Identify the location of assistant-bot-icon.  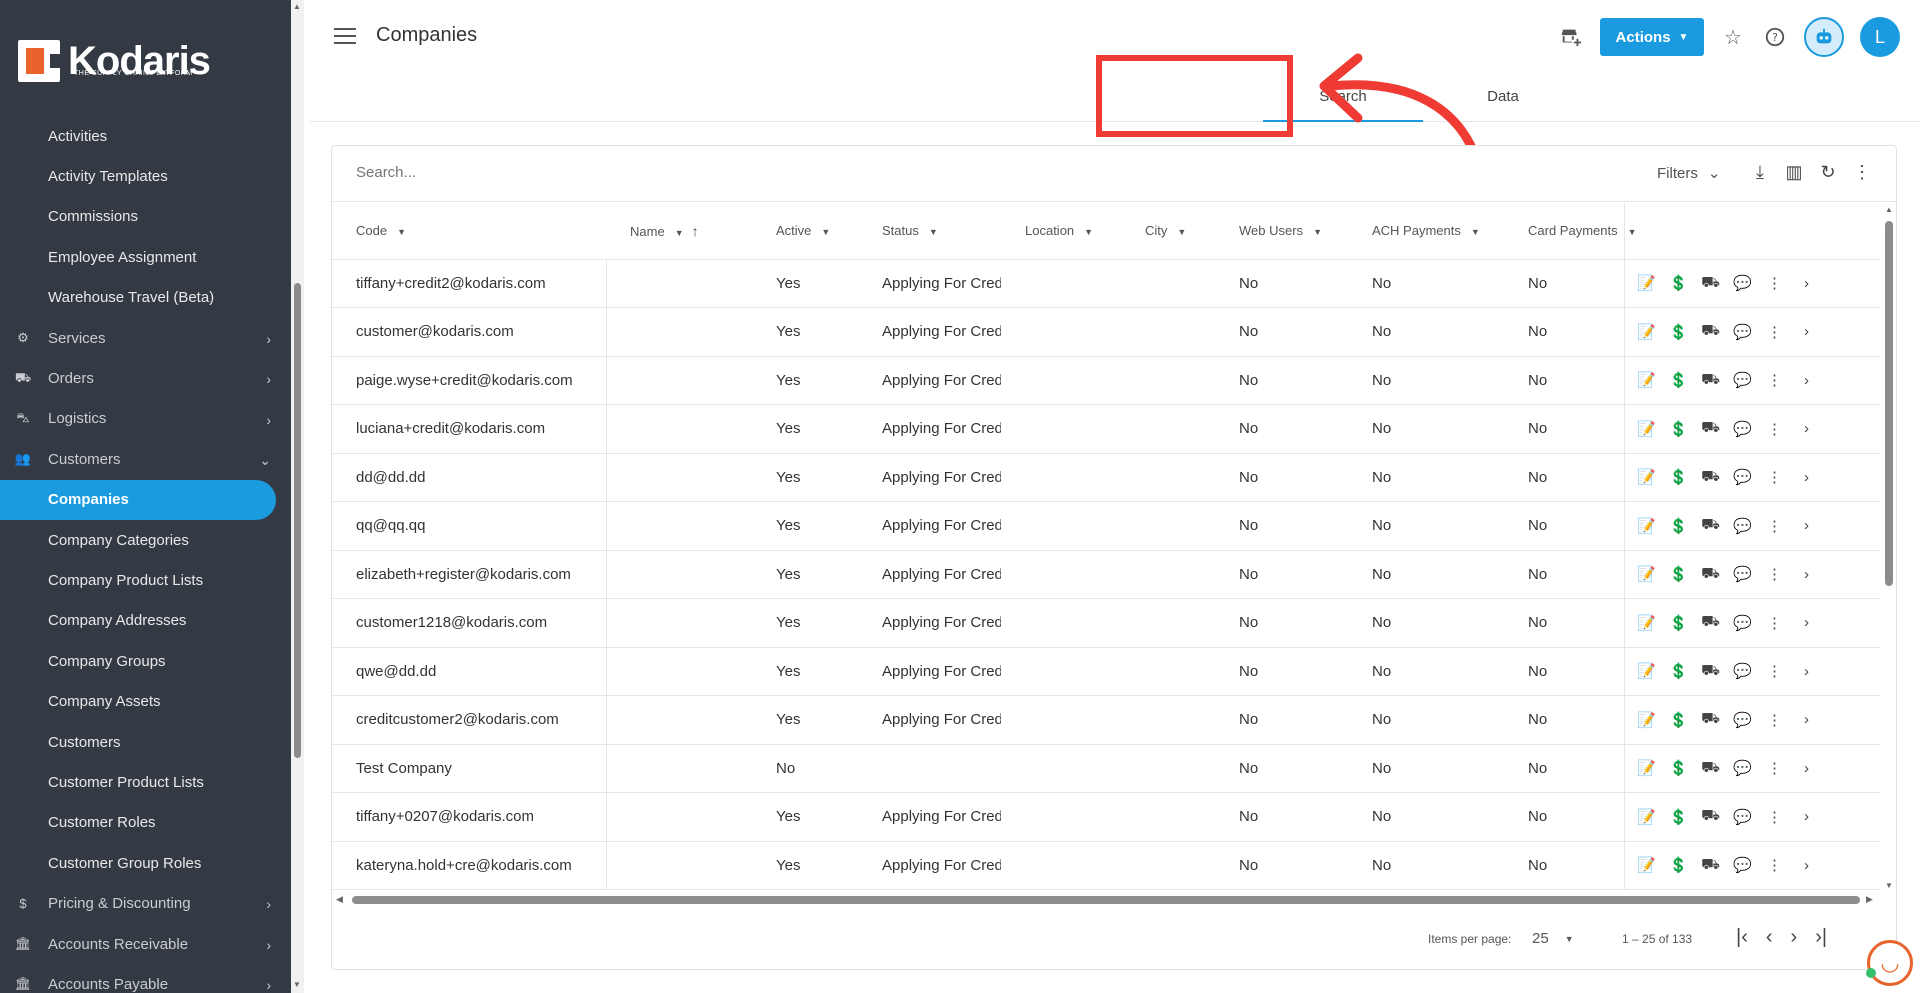
(1824, 37).